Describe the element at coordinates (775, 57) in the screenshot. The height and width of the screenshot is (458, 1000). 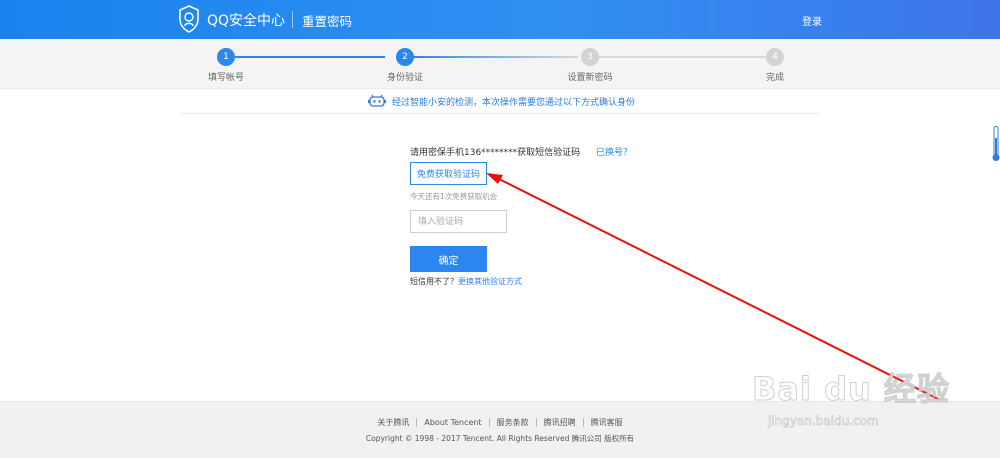
I see `step-4-circle: 4` at that location.